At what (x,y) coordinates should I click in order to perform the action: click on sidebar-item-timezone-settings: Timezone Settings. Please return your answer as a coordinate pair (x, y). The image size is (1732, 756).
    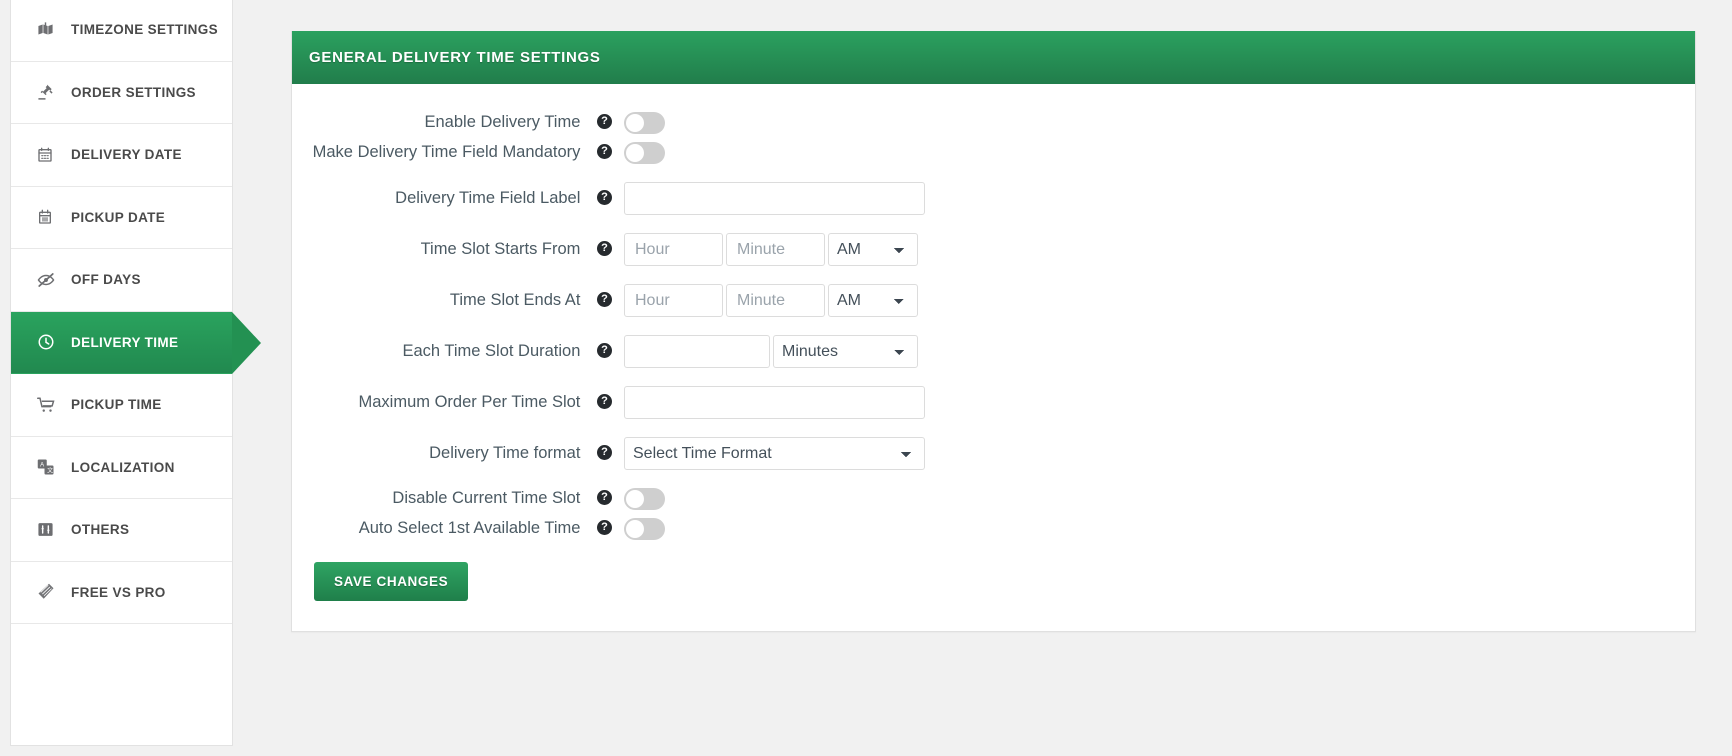
    Looking at the image, I should click on (121, 31).